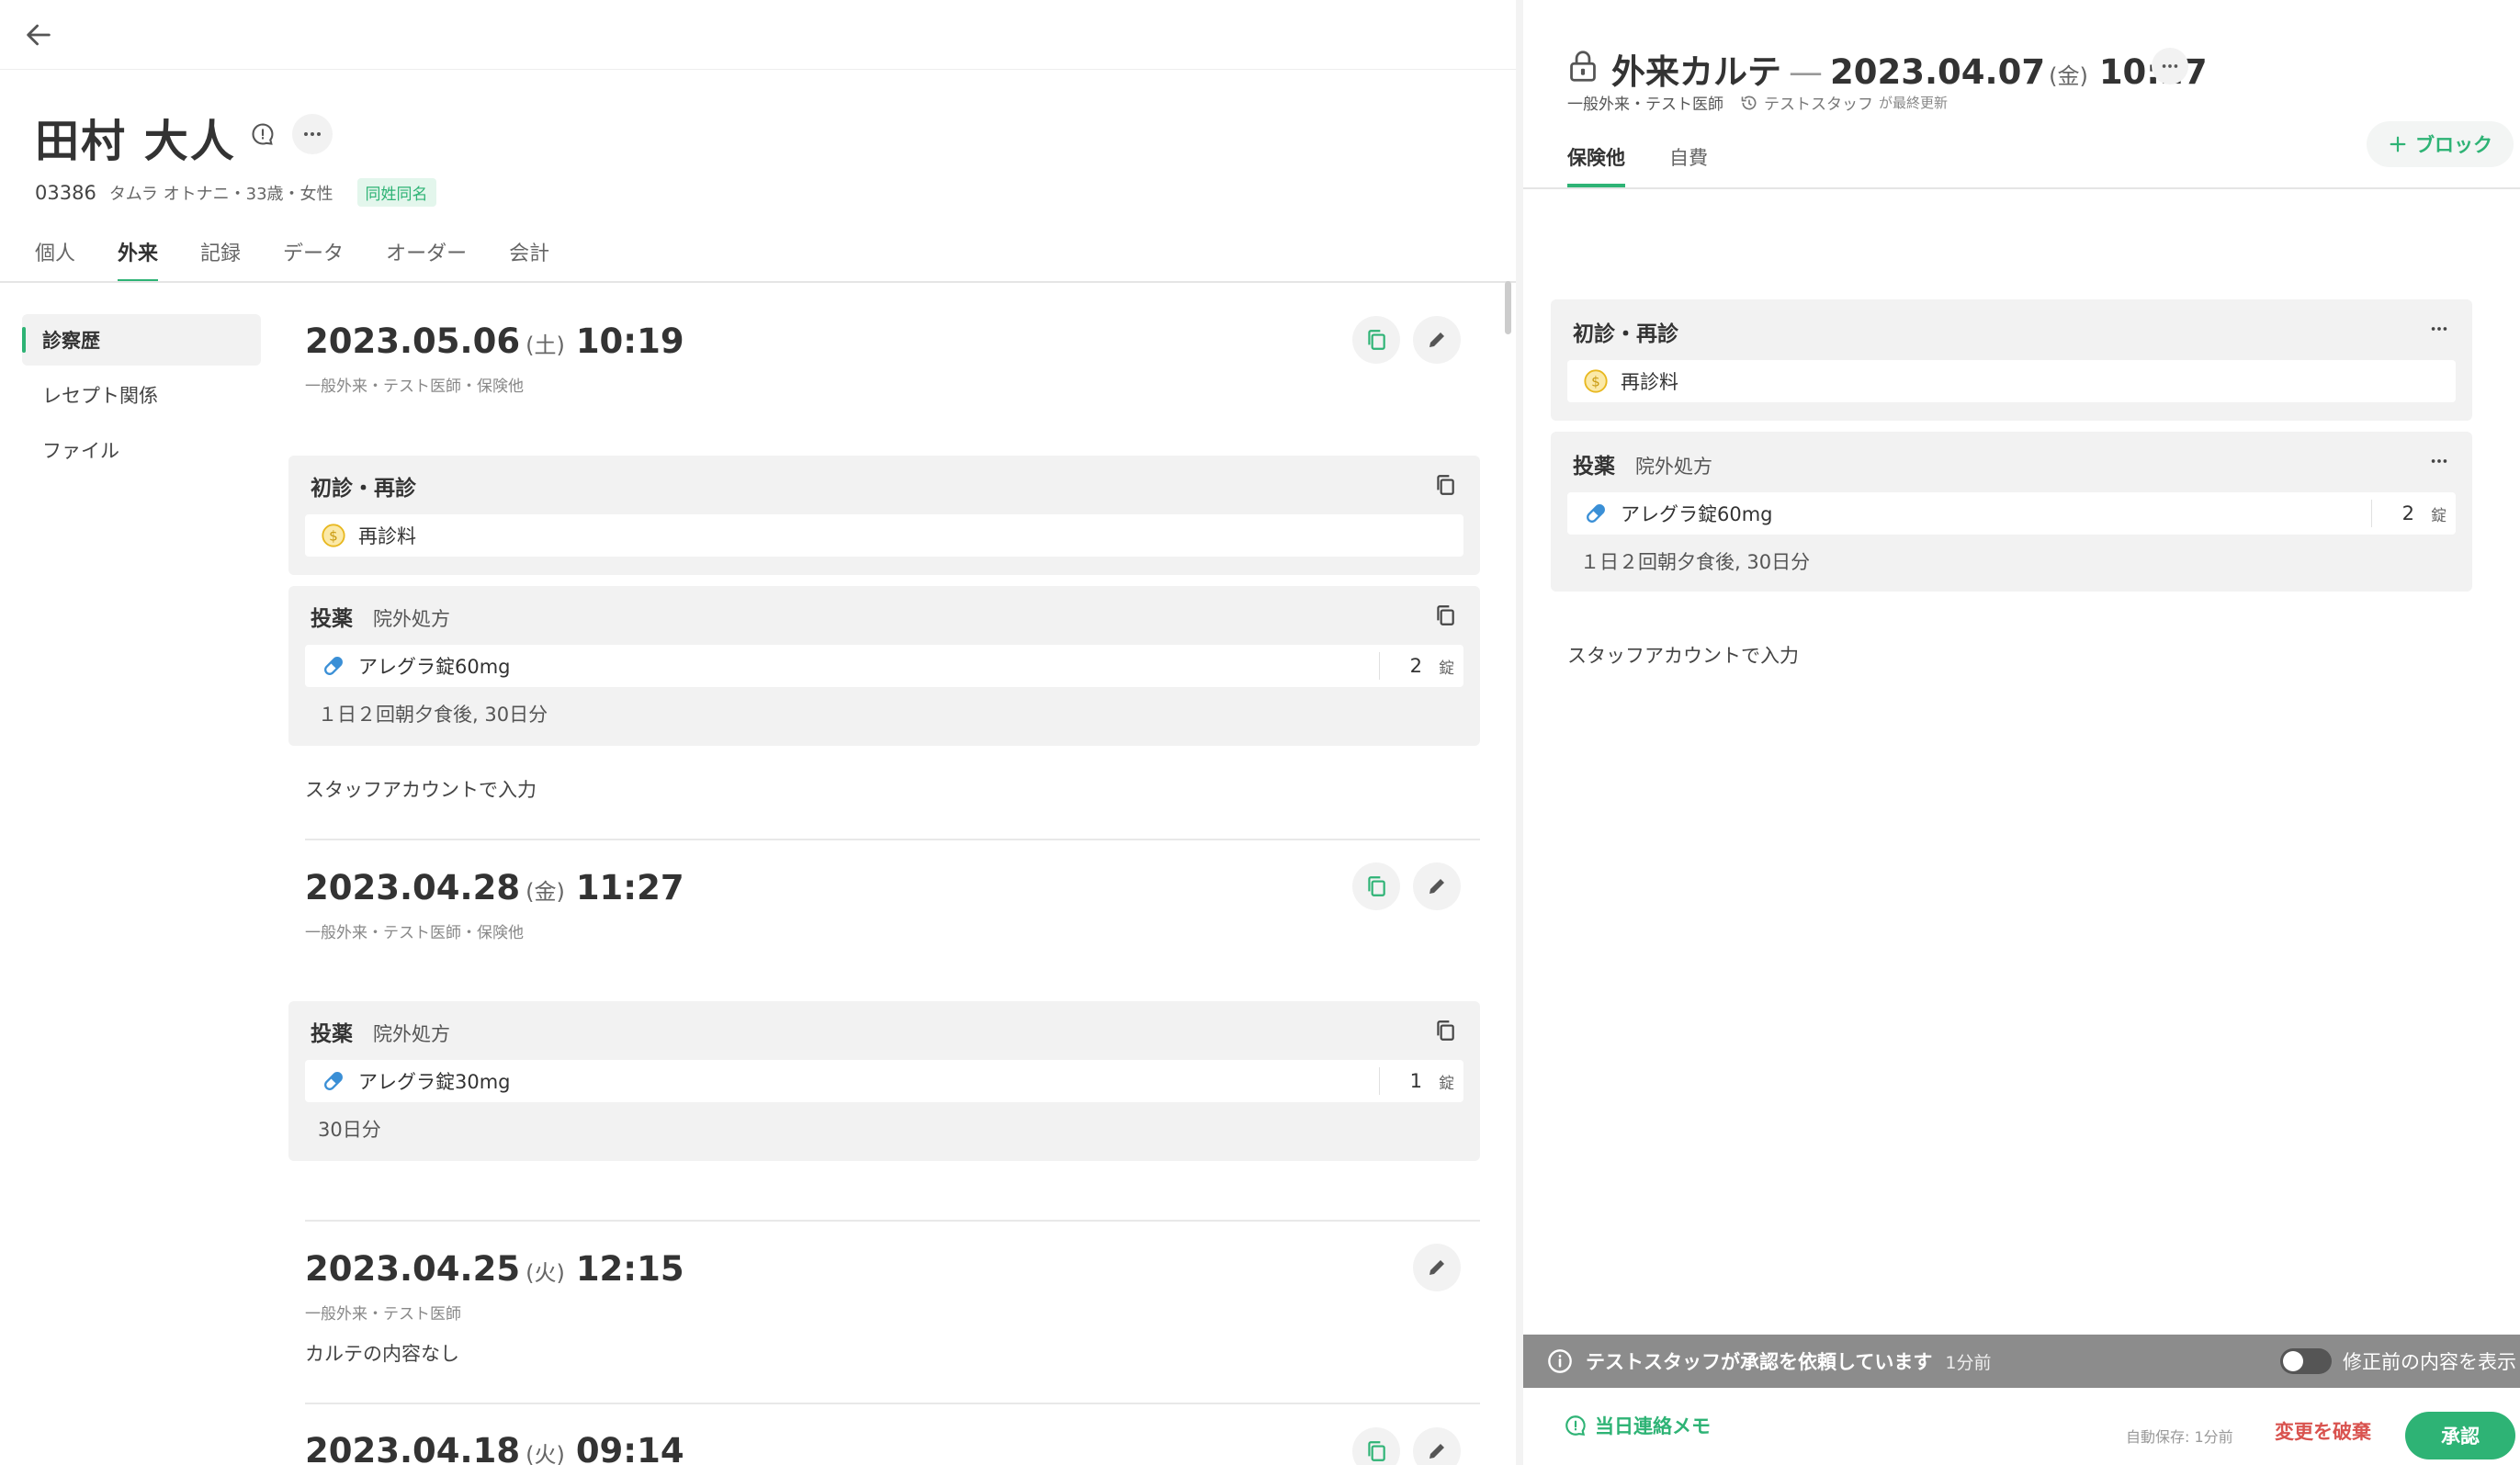 The image size is (2520, 1465). Describe the element at coordinates (413, 1269) in the screenshot. I see `record-date: 2023.04.25` at that location.